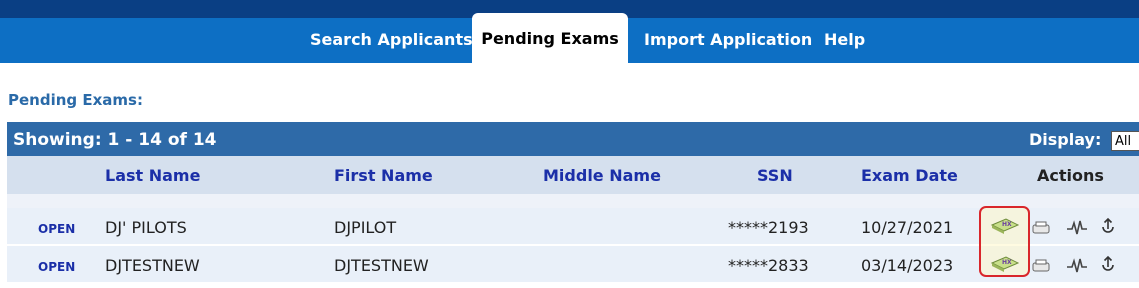  What do you see at coordinates (768, 227) in the screenshot?
I see `ssn-cell: *****2193` at bounding box center [768, 227].